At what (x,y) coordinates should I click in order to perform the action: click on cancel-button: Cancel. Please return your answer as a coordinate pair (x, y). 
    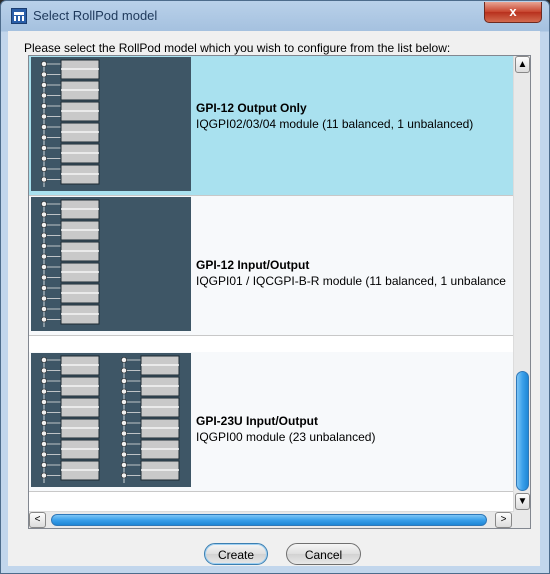
    Looking at the image, I should click on (323, 554).